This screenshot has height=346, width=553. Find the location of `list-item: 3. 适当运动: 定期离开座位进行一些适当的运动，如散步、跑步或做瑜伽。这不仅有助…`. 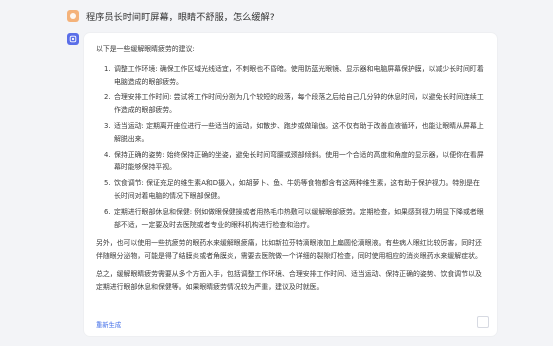

list-item: 3. 适当运动: 定期离开座位进行一些适当的运动，如散步、跑步或做瑜伽。这不仅有助… is located at coordinates (294, 132).